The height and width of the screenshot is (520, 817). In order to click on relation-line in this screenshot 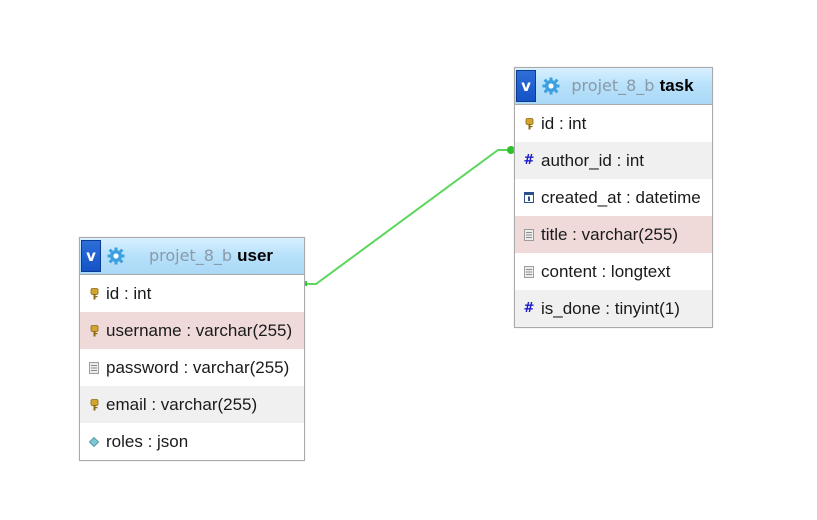, I will do `click(407, 217)`.